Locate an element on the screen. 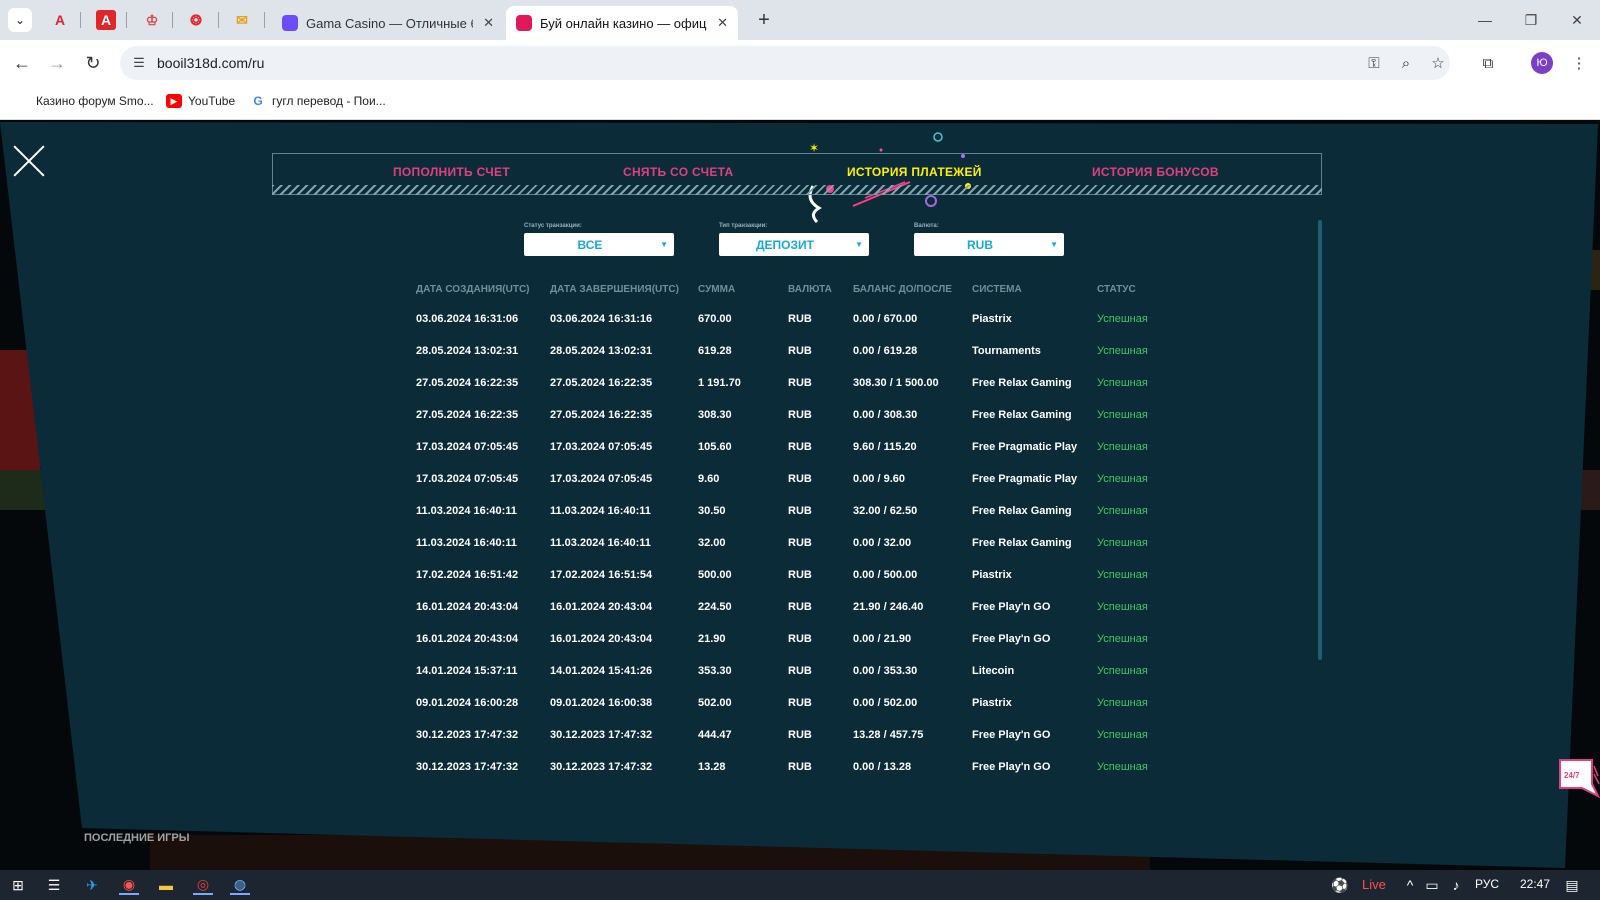 The height and width of the screenshot is (900, 1600). gama-favicon-icon is located at coordinates (290, 23).